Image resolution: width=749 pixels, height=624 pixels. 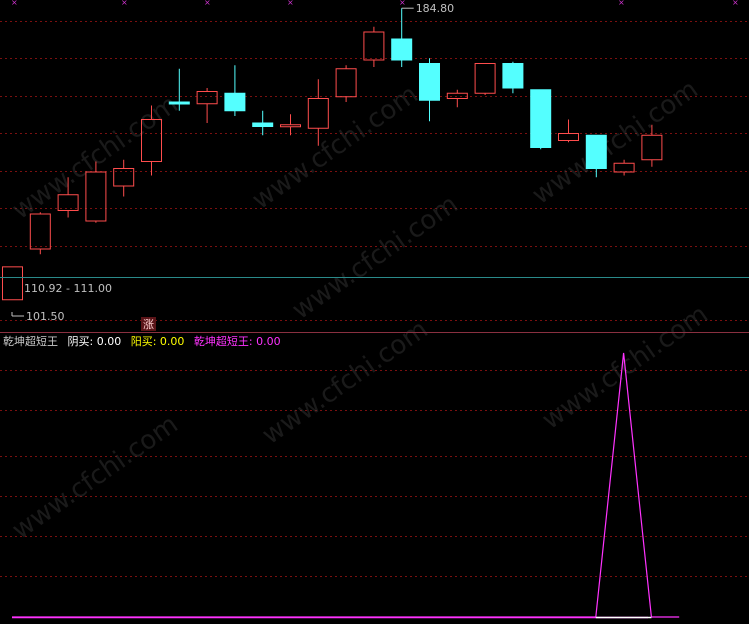 What do you see at coordinates (45, 316) in the screenshot?
I see `low-price-label: 101.50` at bounding box center [45, 316].